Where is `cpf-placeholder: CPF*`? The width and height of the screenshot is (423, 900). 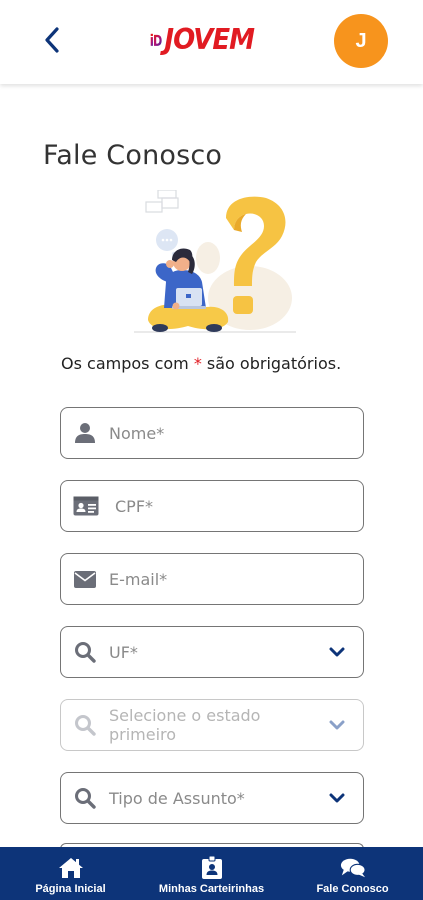 cpf-placeholder: CPF* is located at coordinates (134, 506).